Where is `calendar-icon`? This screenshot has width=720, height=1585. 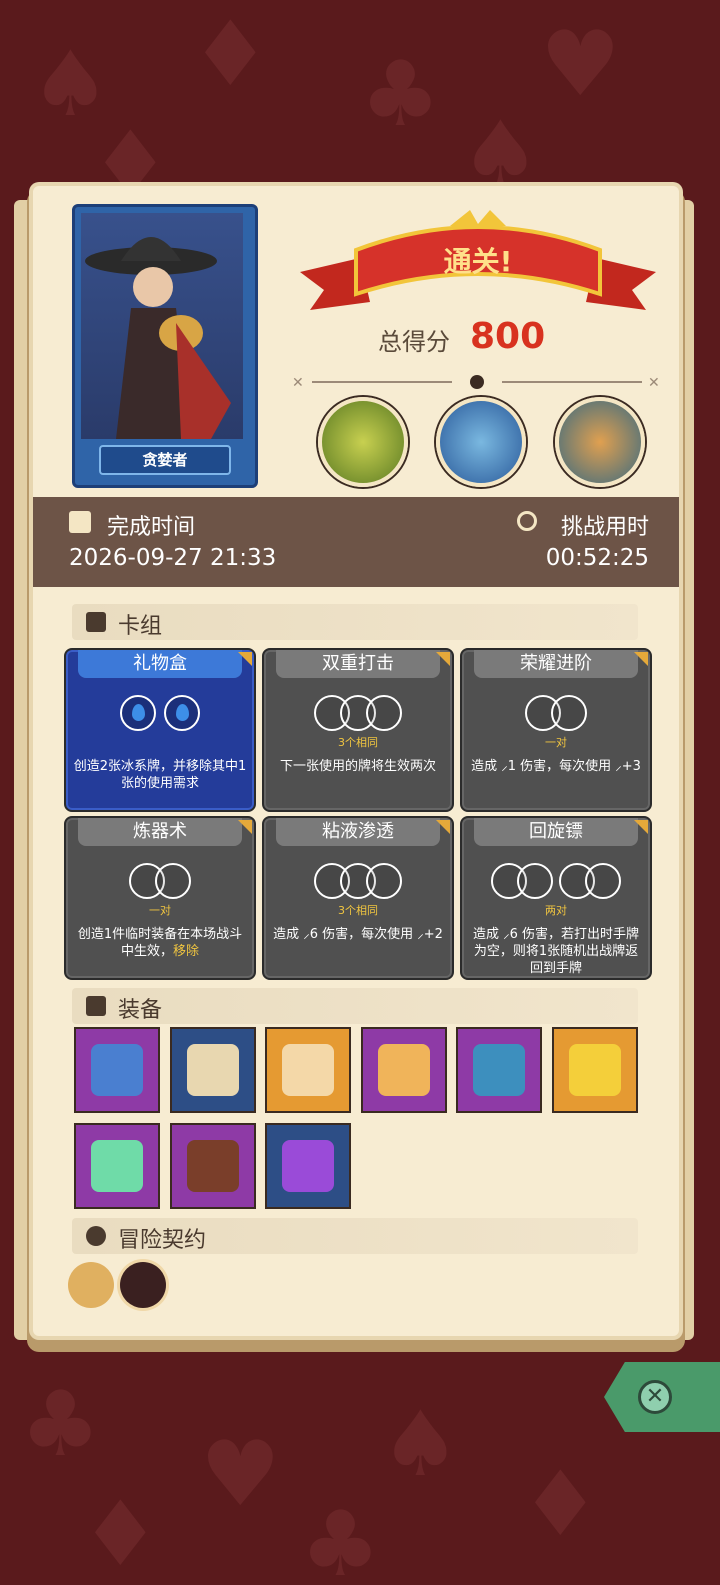 calendar-icon is located at coordinates (80, 522).